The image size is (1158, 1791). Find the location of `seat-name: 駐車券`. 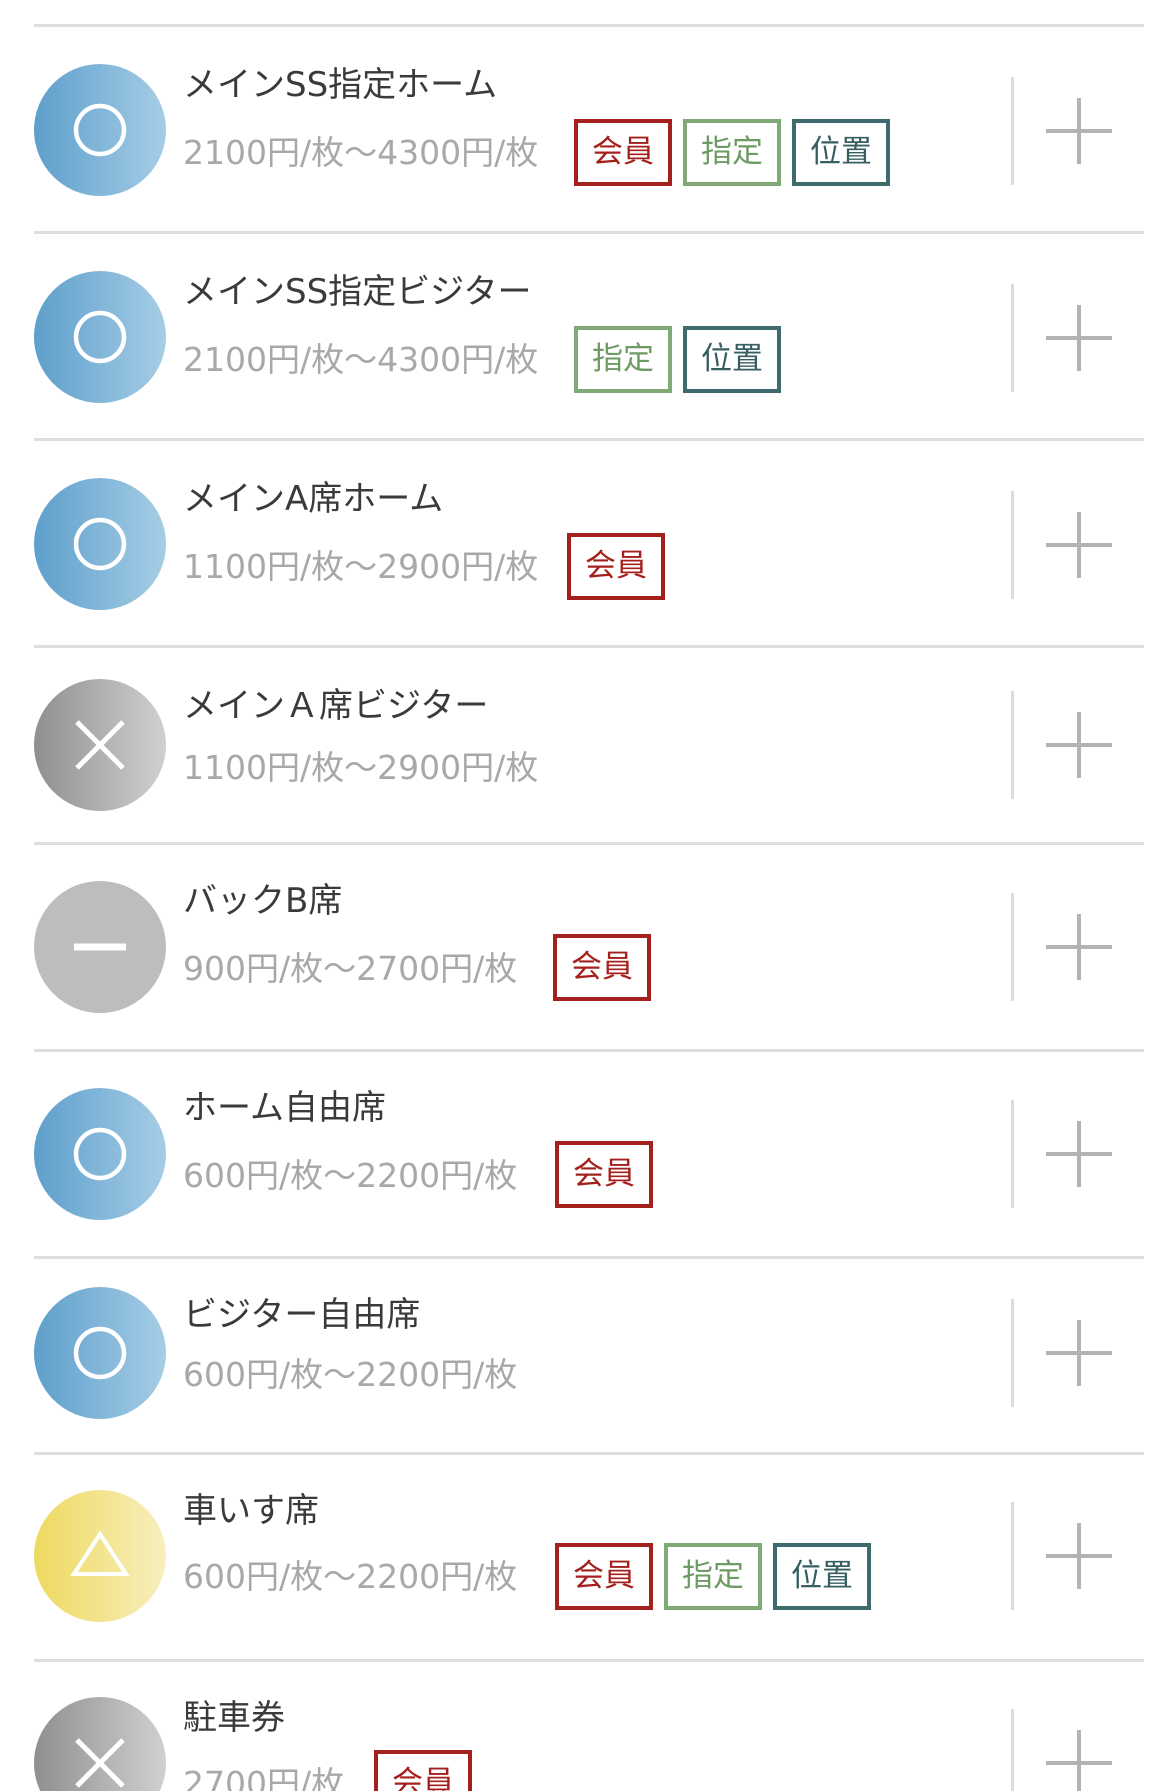

seat-name: 駐車券 is located at coordinates (234, 1718).